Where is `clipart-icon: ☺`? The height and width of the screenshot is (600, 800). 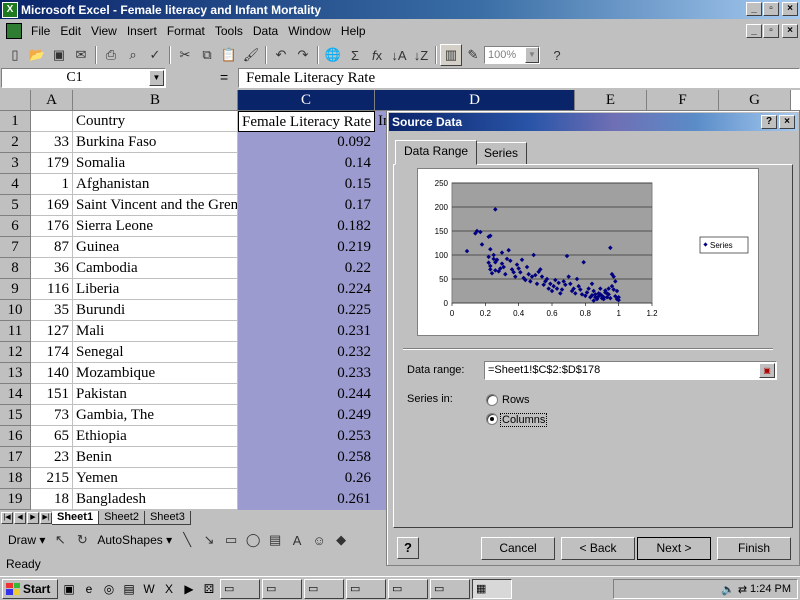
clipart-icon: ☺ is located at coordinates (319, 540).